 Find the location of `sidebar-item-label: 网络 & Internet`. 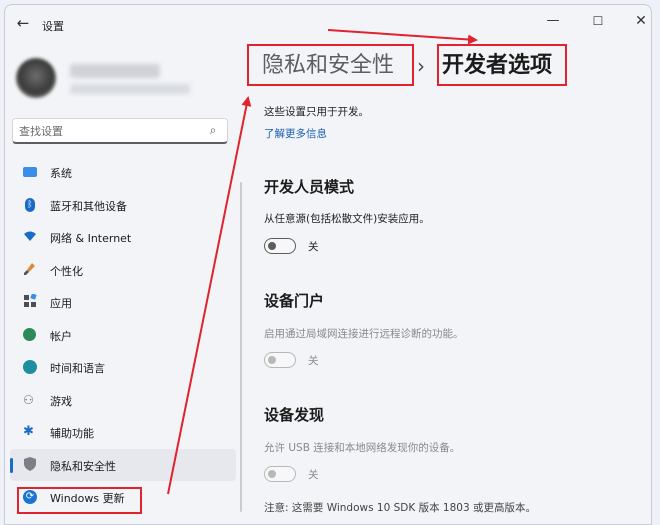

sidebar-item-label: 网络 & Internet is located at coordinates (91, 238).